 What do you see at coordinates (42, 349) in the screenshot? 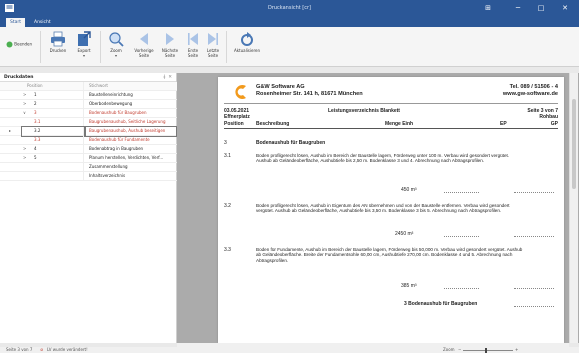
I see `warning-icon: ⊘` at bounding box center [42, 349].